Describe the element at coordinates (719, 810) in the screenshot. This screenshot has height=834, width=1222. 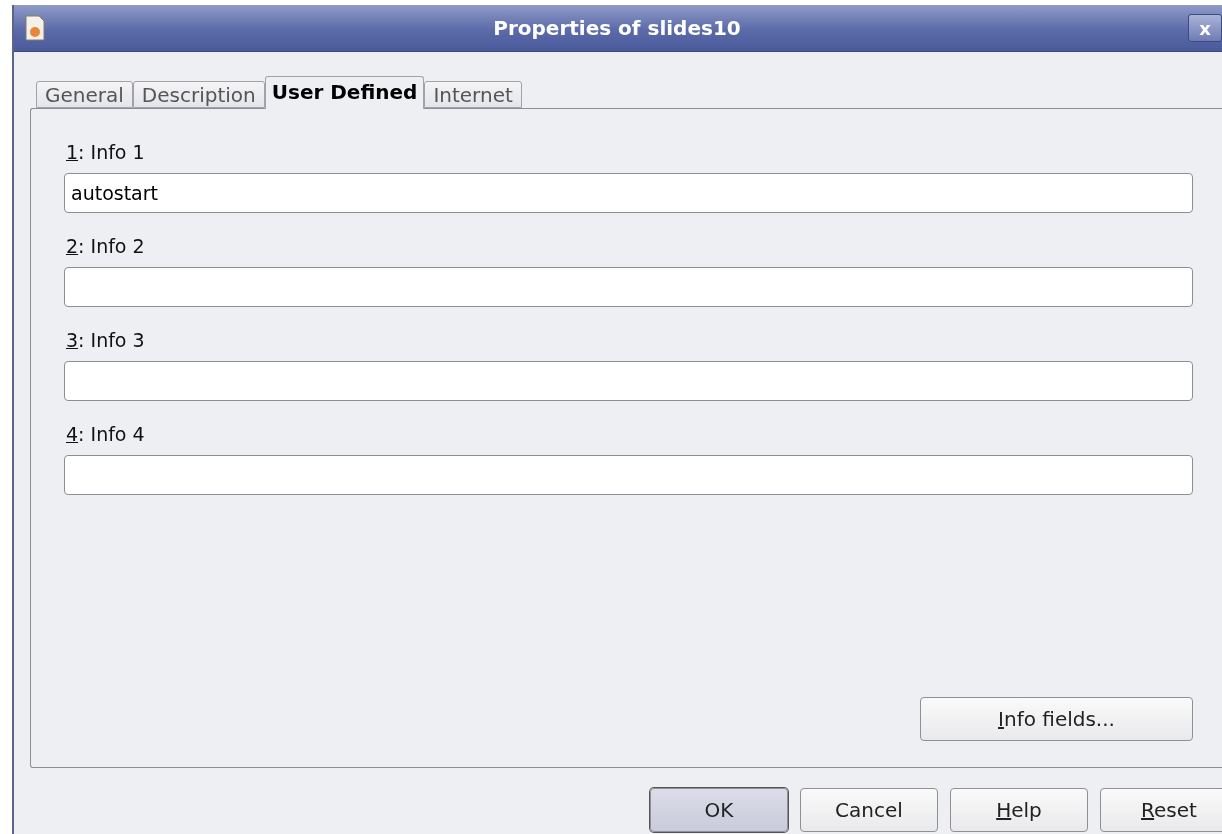
I see `dialog-button: OK` at that location.